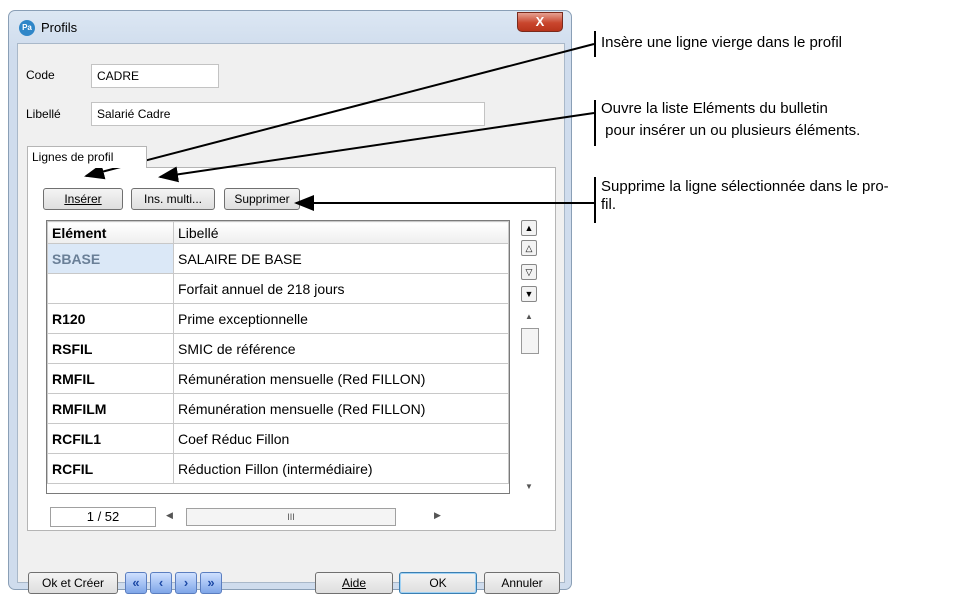 This screenshot has height=594, width=960. What do you see at coordinates (529, 316) in the screenshot?
I see `scroll-up-arrow-icon: ▲` at bounding box center [529, 316].